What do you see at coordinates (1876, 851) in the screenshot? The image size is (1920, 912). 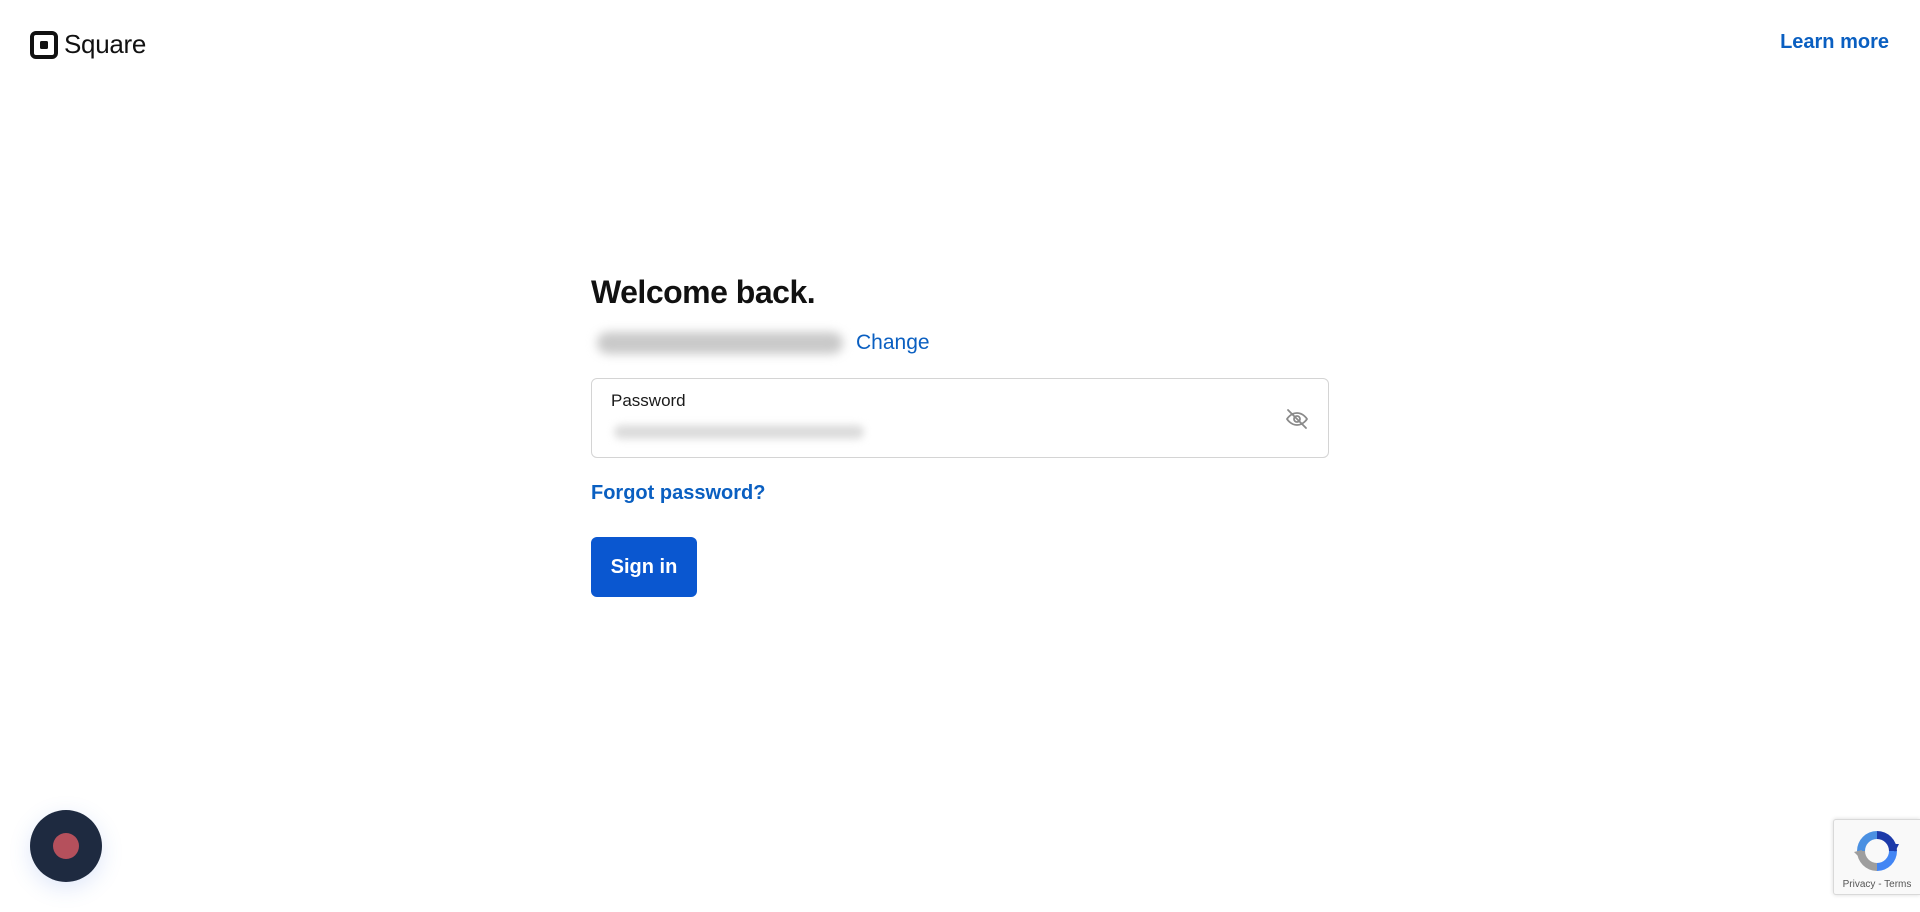 I see `recaptcha-icon` at bounding box center [1876, 851].